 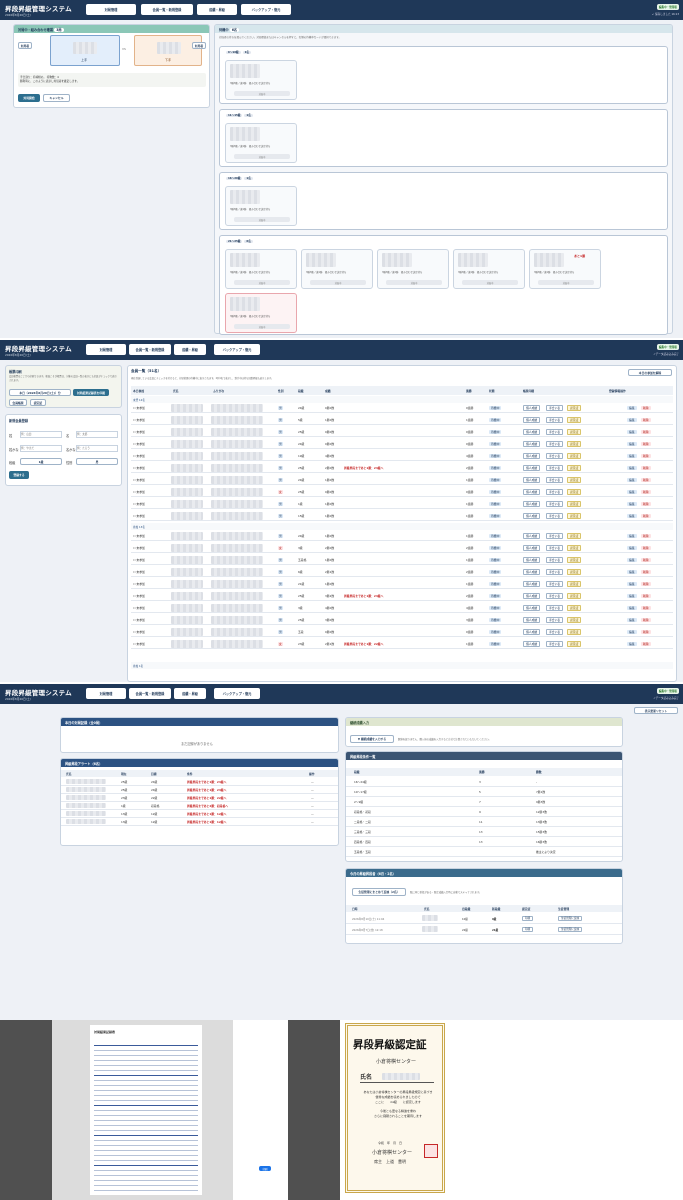 I want to click on side-button: 対局者, so click(x=25, y=45).